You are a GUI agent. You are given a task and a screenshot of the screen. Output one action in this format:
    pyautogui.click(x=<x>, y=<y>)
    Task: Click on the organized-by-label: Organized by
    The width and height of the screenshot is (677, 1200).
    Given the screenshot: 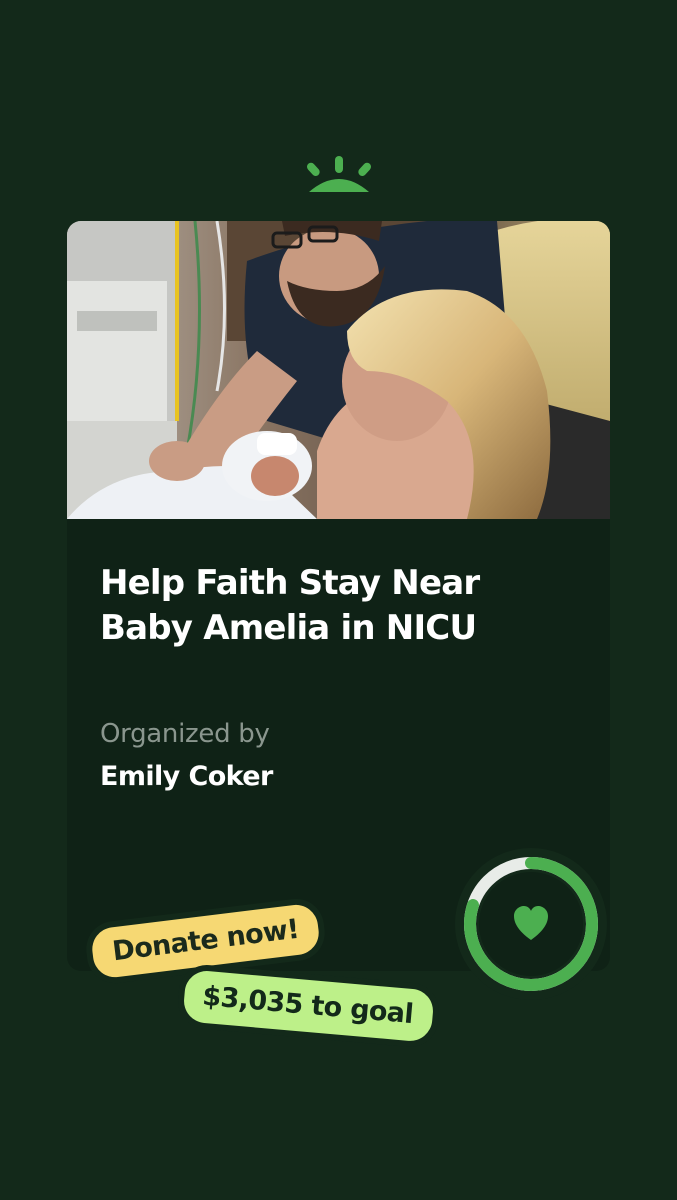 What is the action you would take?
    pyautogui.click(x=185, y=734)
    